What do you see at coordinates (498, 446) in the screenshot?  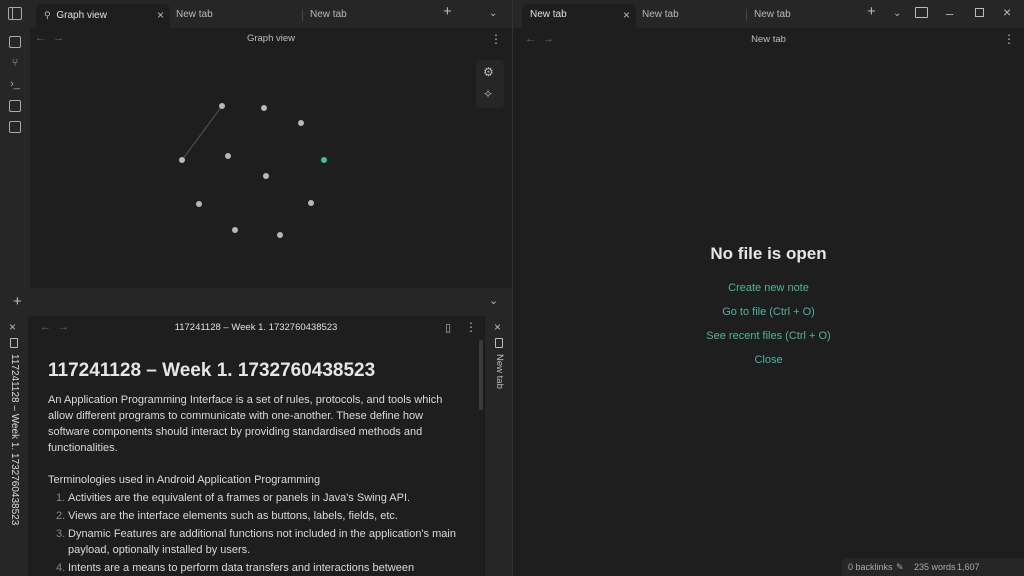 I see `right-vertical-tab-strip: × New tab` at bounding box center [498, 446].